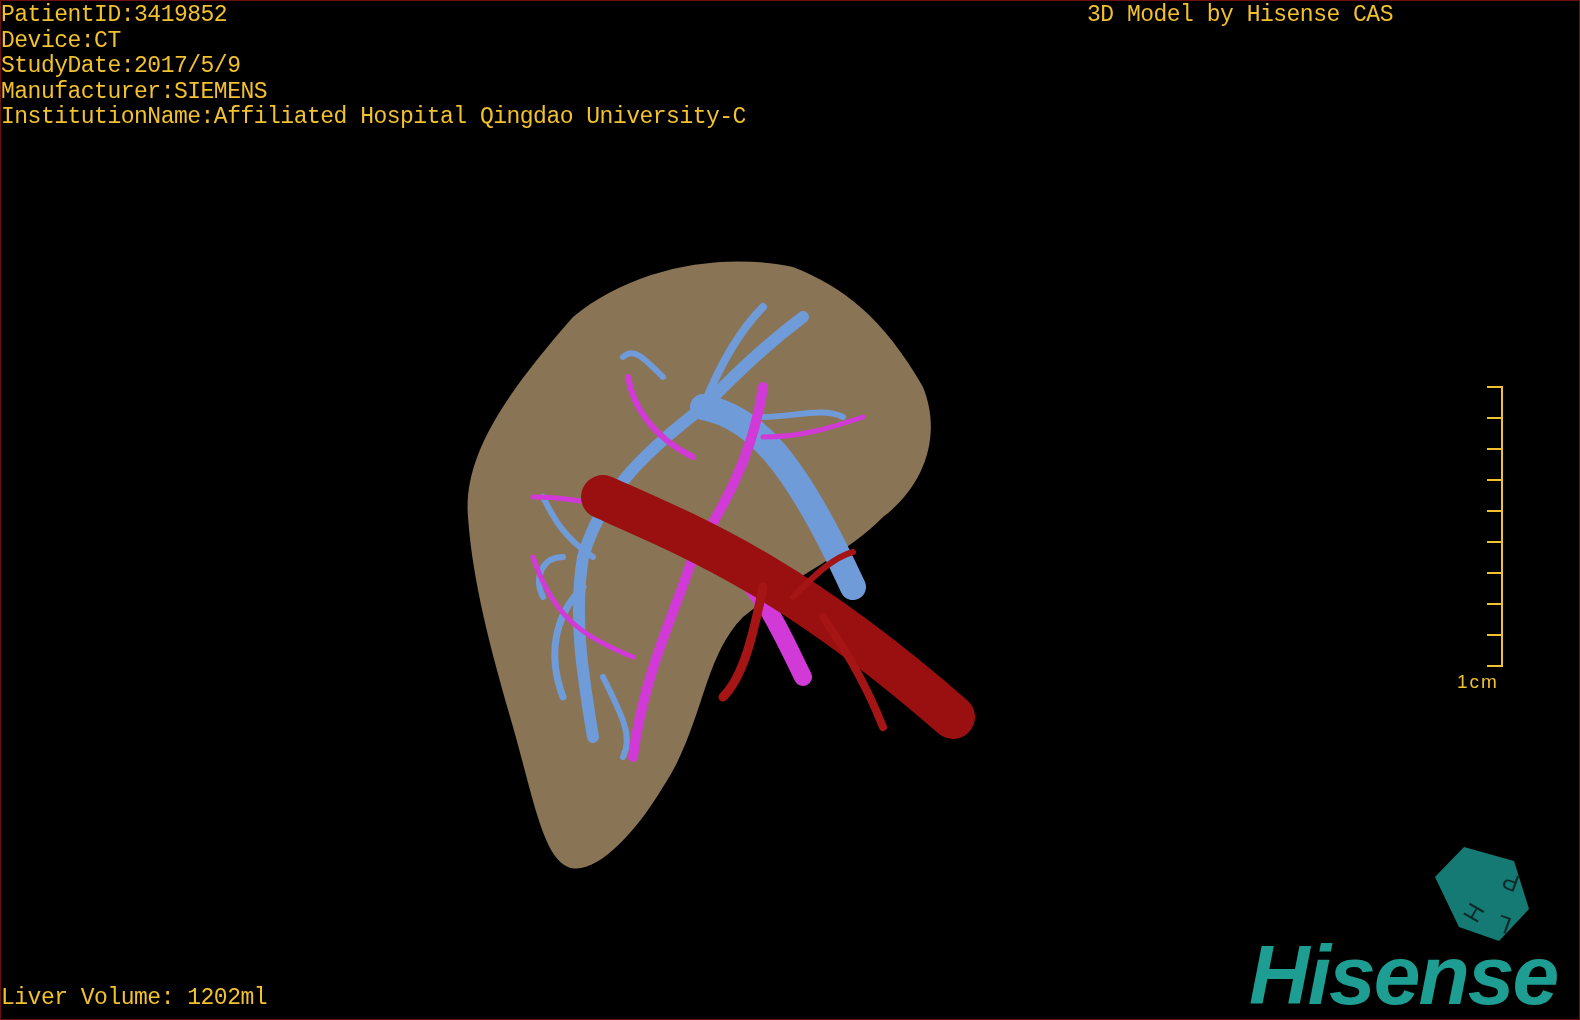 The width and height of the screenshot is (1580, 1020). What do you see at coordinates (373, 118) in the screenshot?
I see `patient-info-text: InstitutionName:Affiliated Hospital Qingdao University-C` at bounding box center [373, 118].